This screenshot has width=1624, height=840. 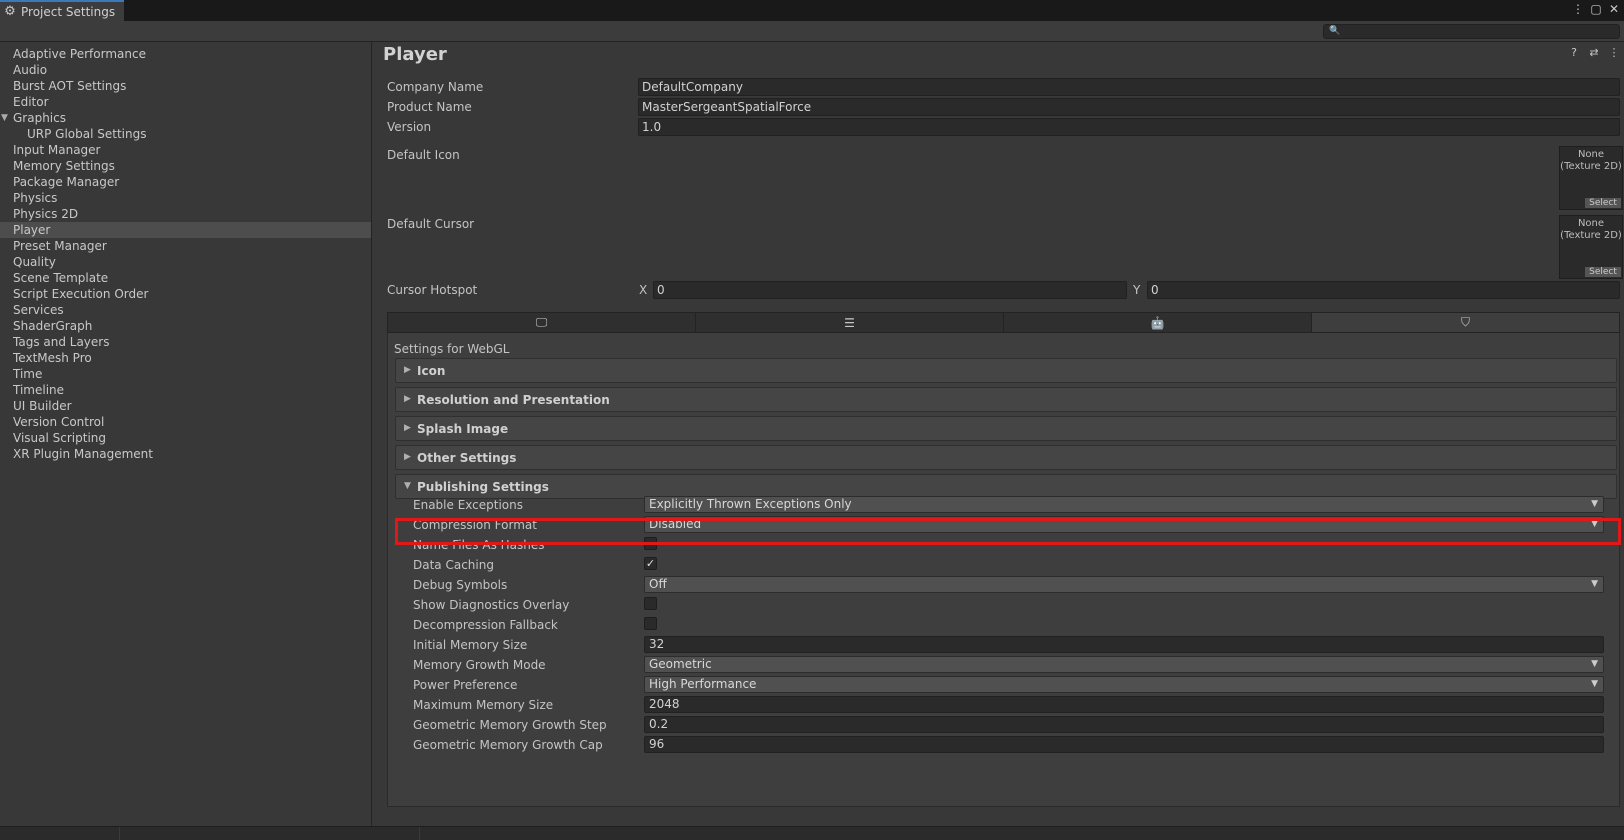 I want to click on tab-android: 🤖, so click(x=1158, y=322).